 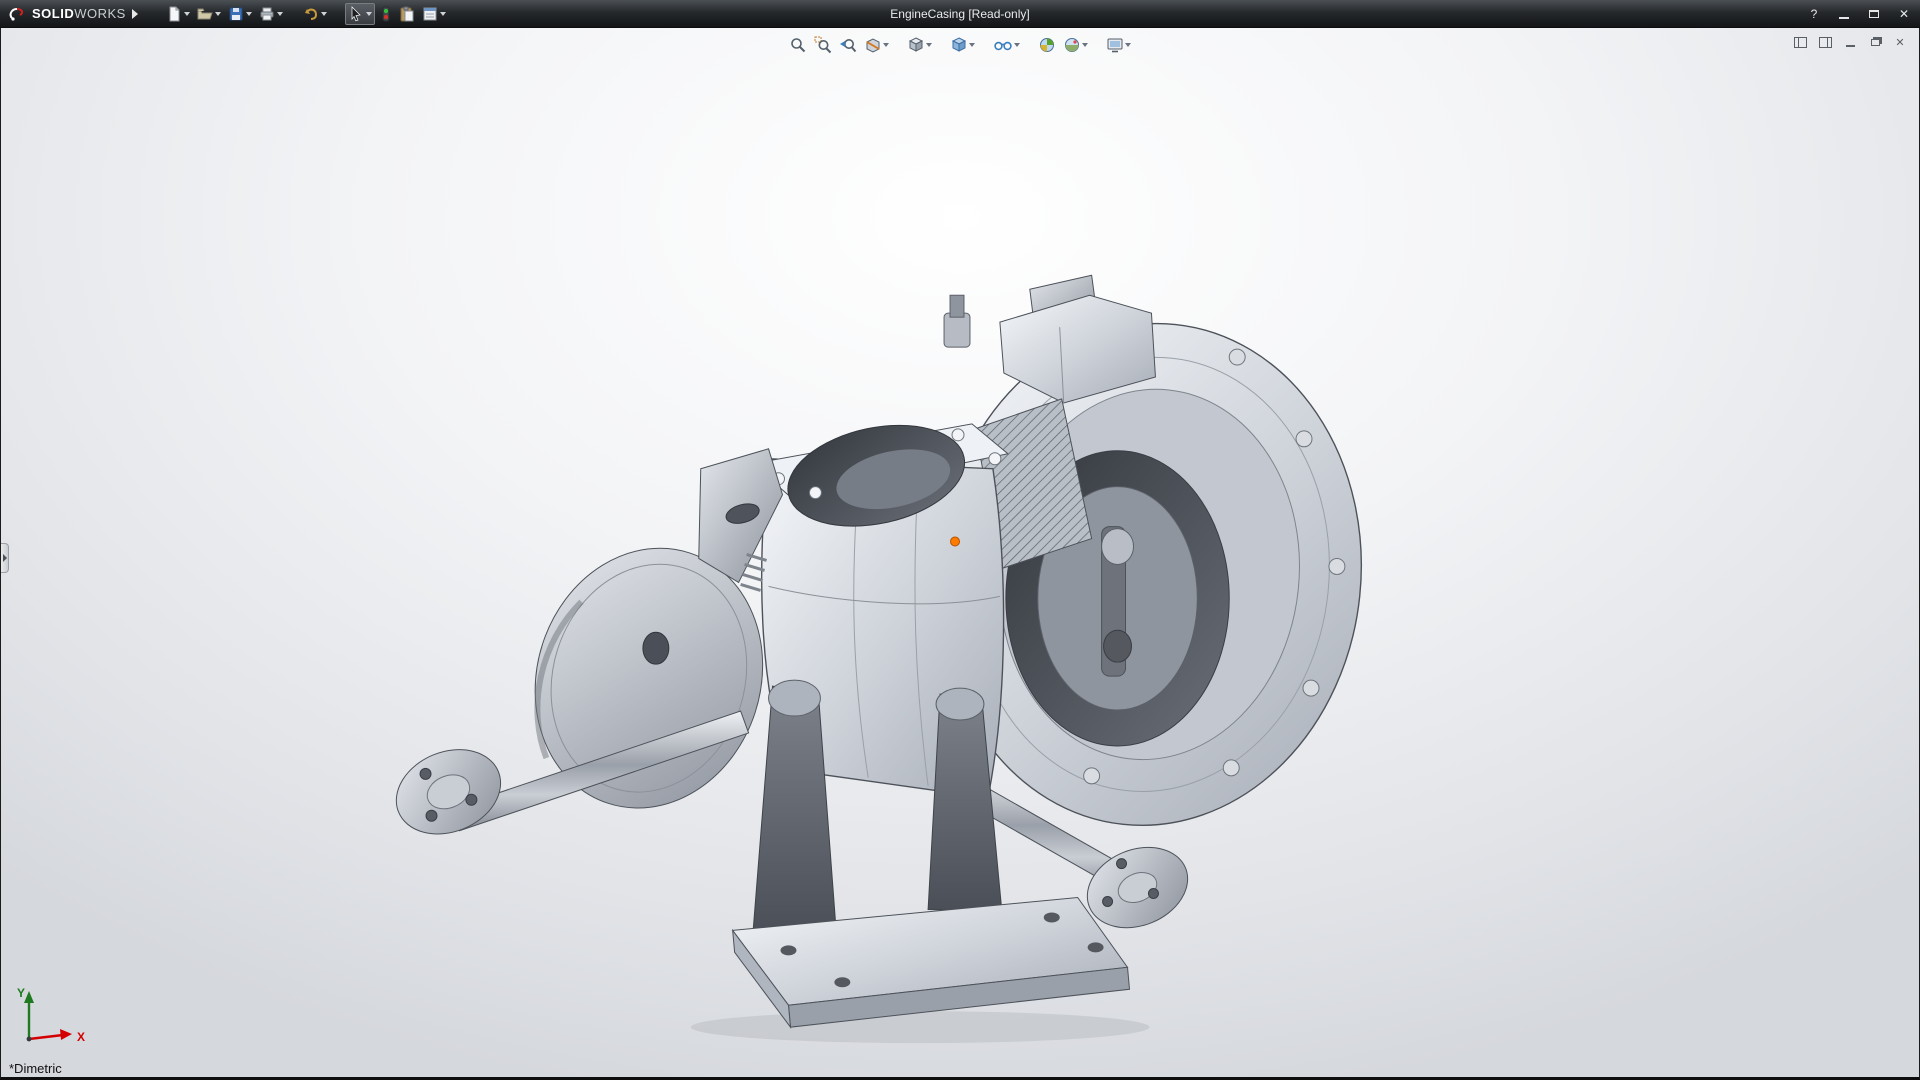 I want to click on open-icon, so click(x=205, y=13).